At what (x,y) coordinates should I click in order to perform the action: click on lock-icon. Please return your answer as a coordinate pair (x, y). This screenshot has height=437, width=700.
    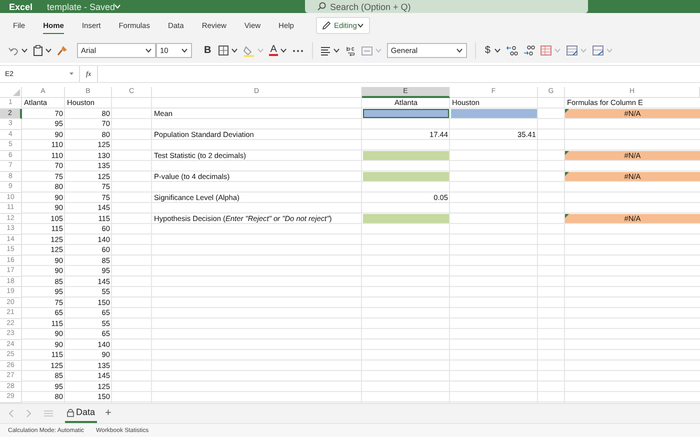
    Looking at the image, I should click on (70, 412).